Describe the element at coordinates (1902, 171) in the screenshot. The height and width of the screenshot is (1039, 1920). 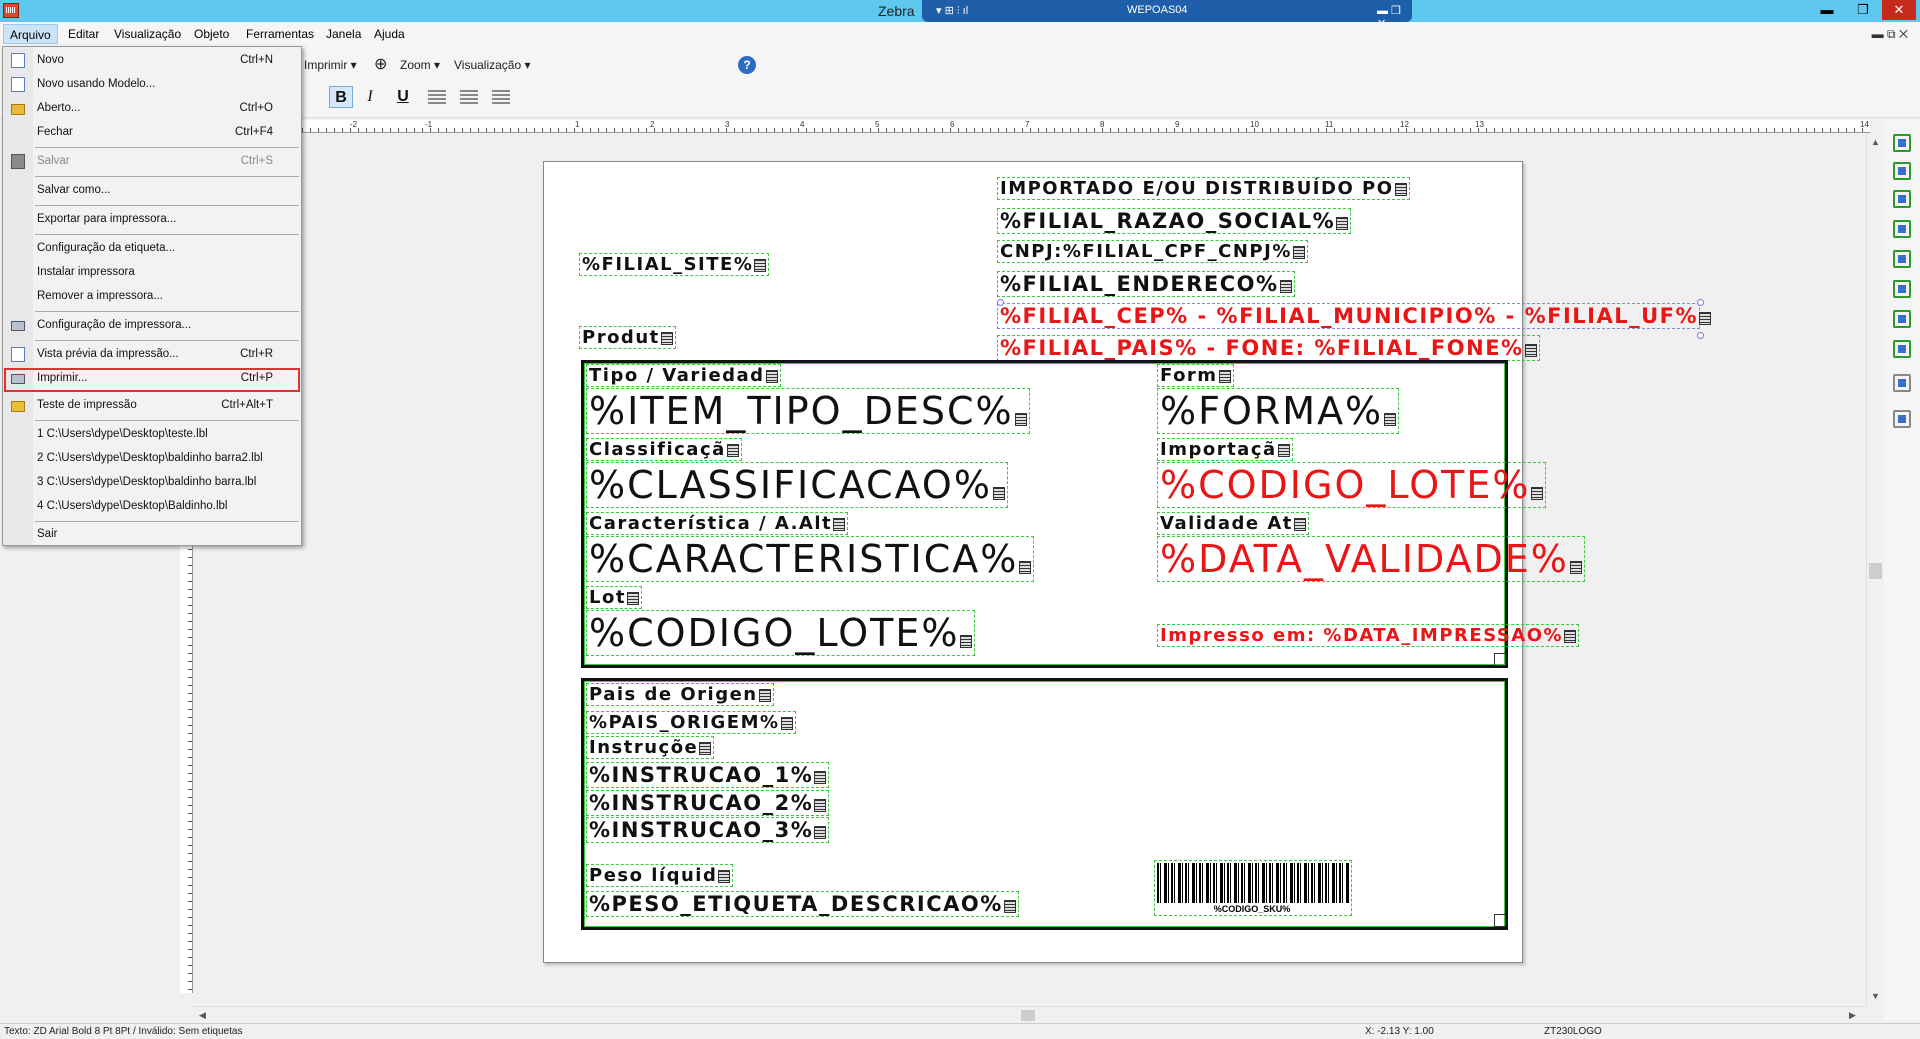
I see `align-middle-icon` at that location.